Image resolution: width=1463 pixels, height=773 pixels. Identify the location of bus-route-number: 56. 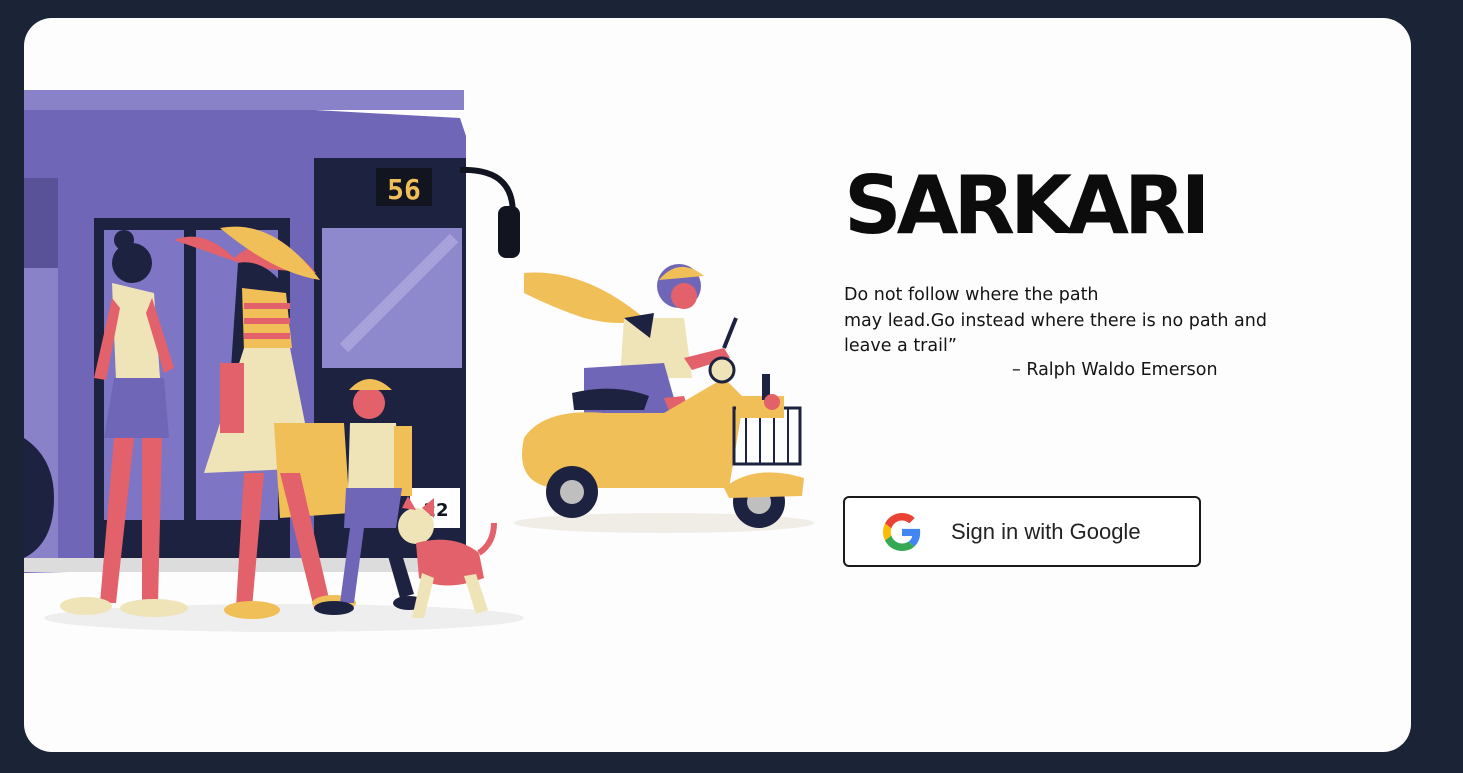
(404, 189).